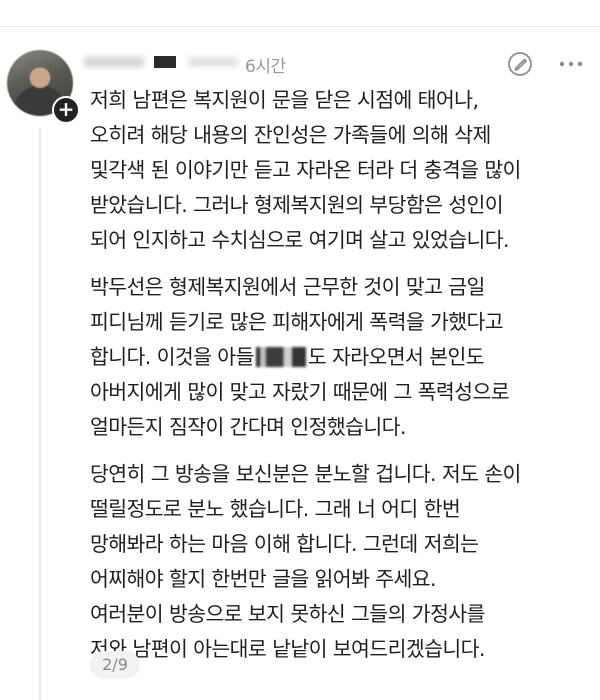 The image size is (600, 700). I want to click on text-line: 오히려 해당 내용의 잔인성은 가족들에 의해 삭제, so click(290, 135).